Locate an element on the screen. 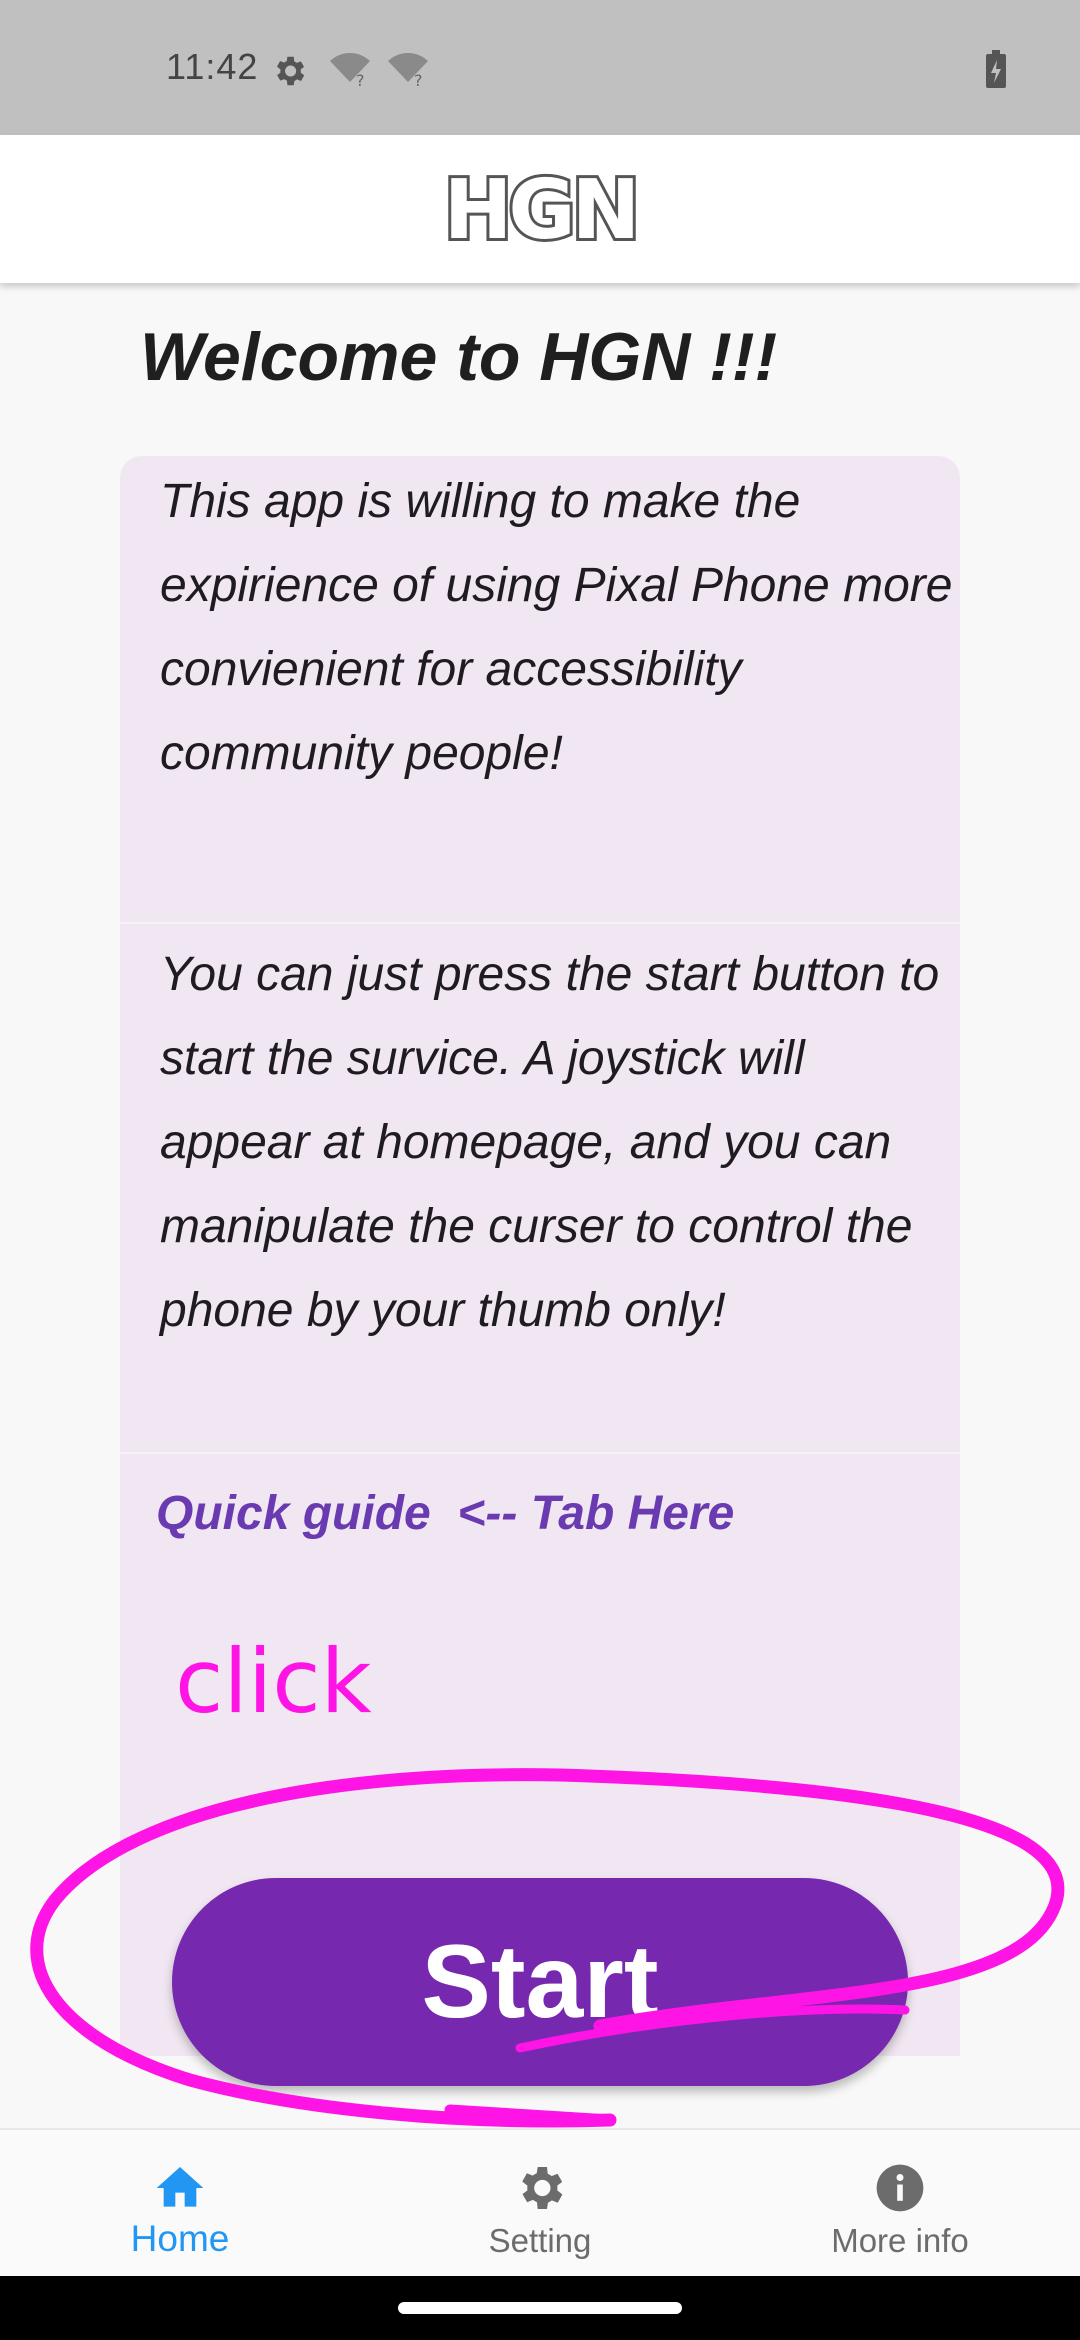 Image resolution: width=1080 pixels, height=2340 pixels. click-annotation: click is located at coordinates (273, 1681).